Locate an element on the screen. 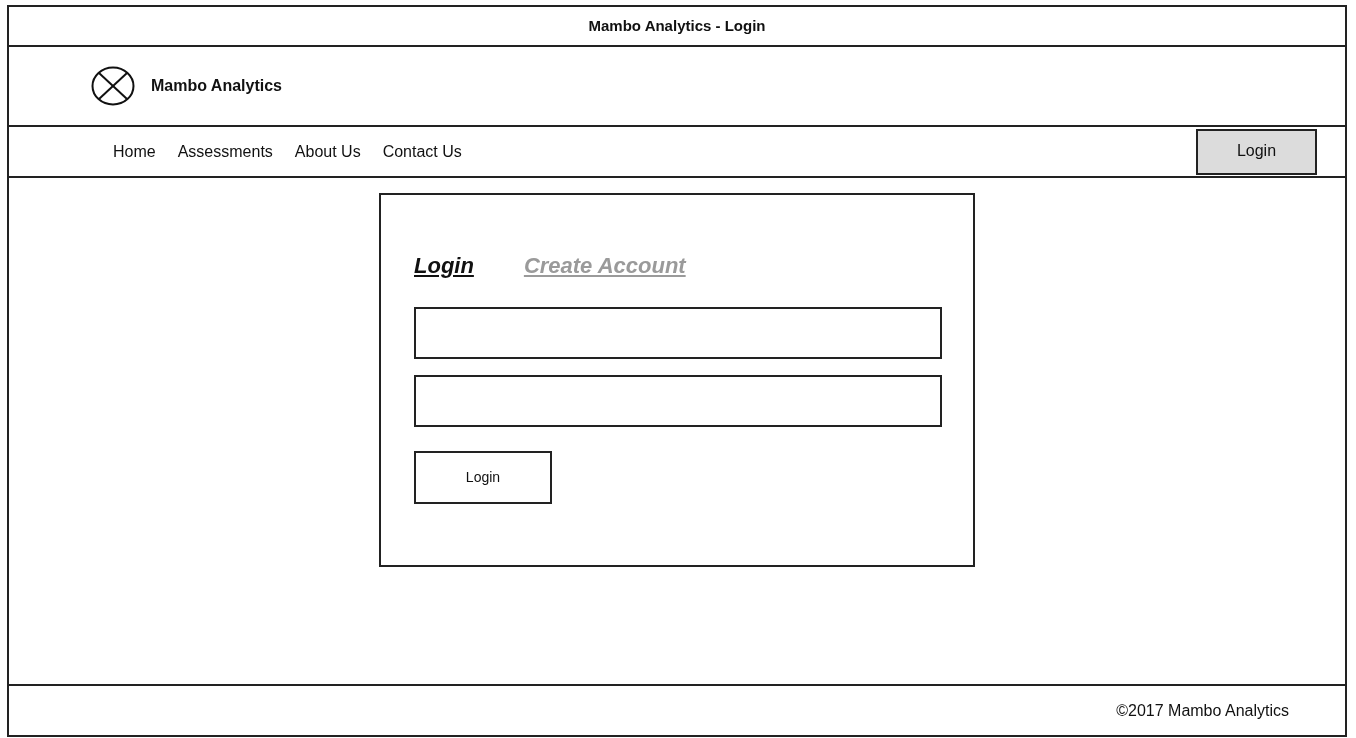 This screenshot has width=1356, height=738. brand-name: Mambo Analytics is located at coordinates (216, 86).